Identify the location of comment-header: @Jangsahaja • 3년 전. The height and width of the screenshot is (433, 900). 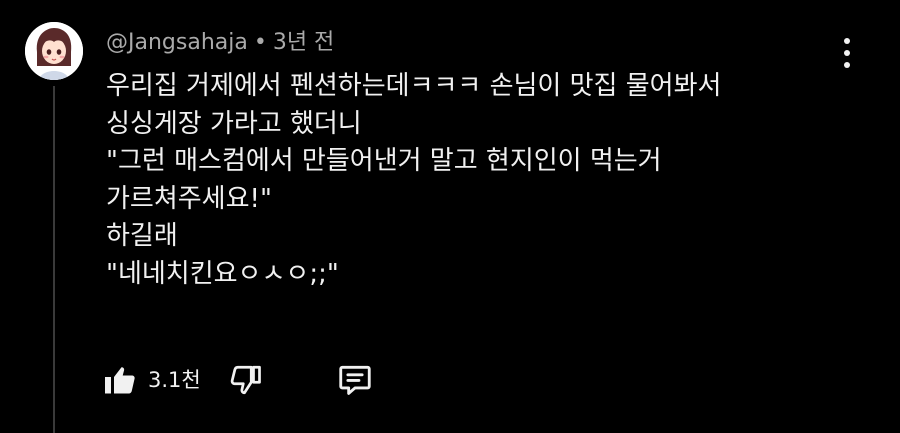
(220, 43).